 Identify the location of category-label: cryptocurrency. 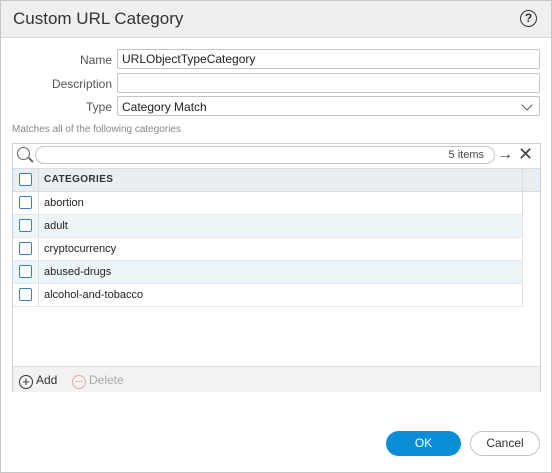
(80, 249).